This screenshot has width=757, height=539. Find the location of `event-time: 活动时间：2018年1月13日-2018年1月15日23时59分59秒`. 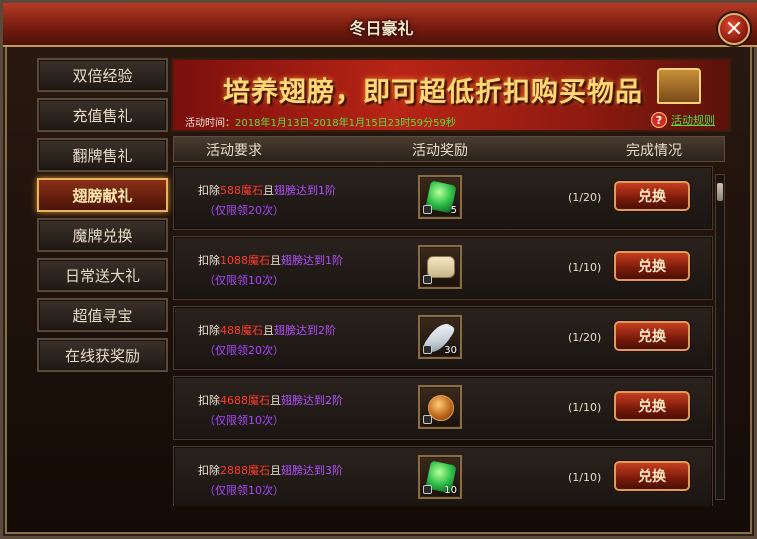

event-time: 活动时间：2018年1月13日-2018年1月15日23时59分59秒 is located at coordinates (320, 121).